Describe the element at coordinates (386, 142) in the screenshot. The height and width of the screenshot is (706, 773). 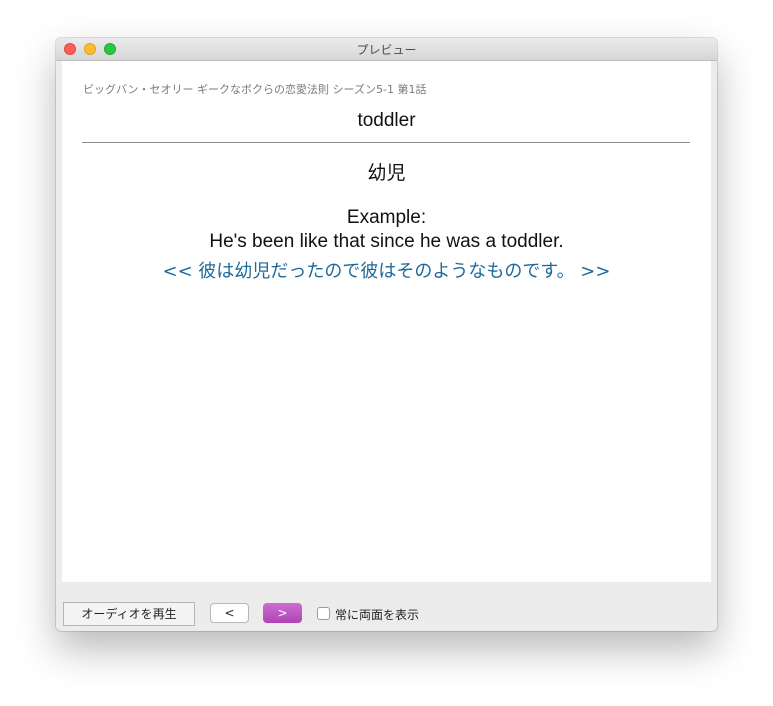
I see `card-divider` at that location.